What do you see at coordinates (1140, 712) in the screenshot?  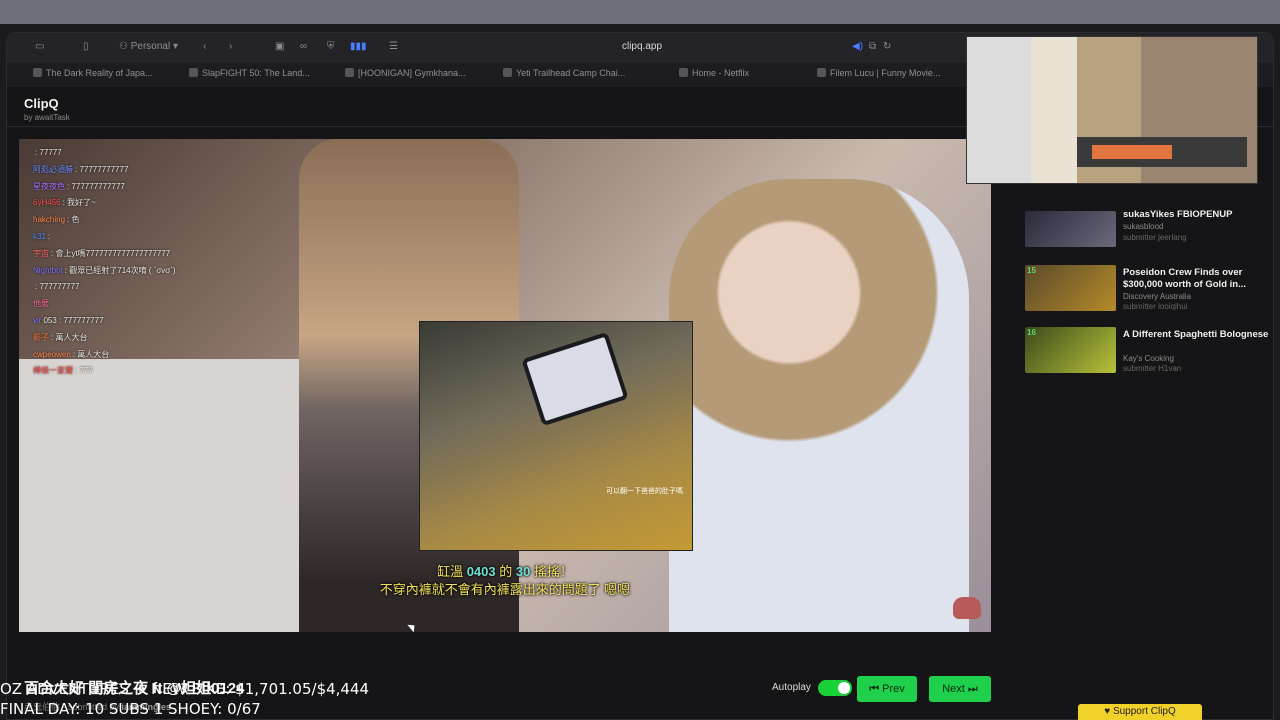 I see `support-button: ♥ Support ClipQ` at bounding box center [1140, 712].